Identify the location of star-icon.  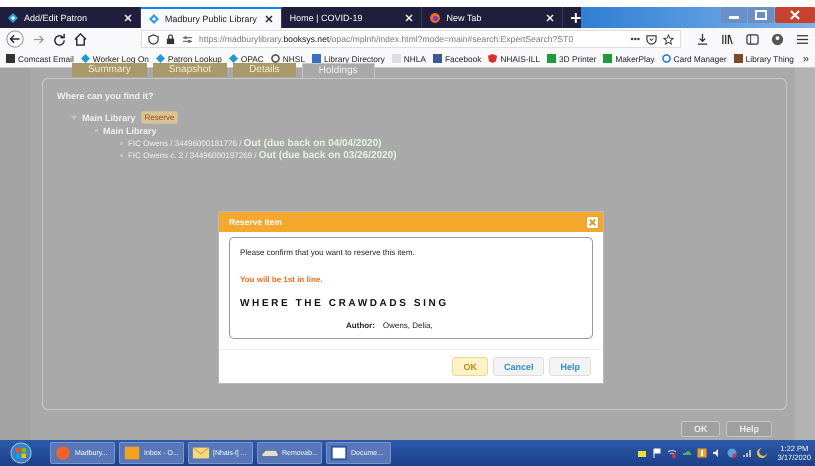
(668, 39).